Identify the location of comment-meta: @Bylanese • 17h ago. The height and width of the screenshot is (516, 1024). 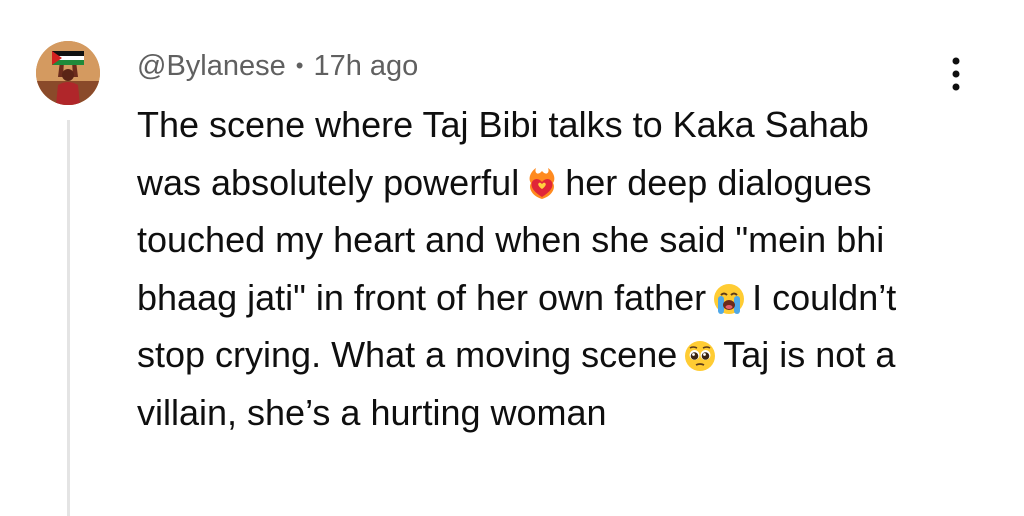
(277, 66).